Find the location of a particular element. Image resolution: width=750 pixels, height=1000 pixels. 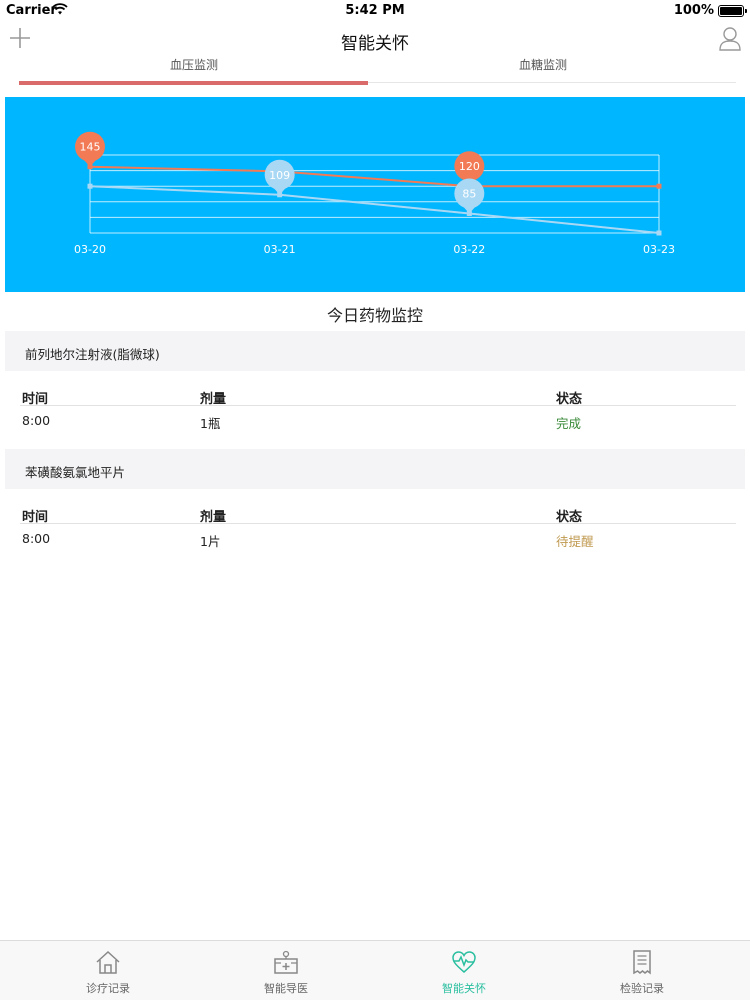

x-tick-label: 03-21 is located at coordinates (280, 249).